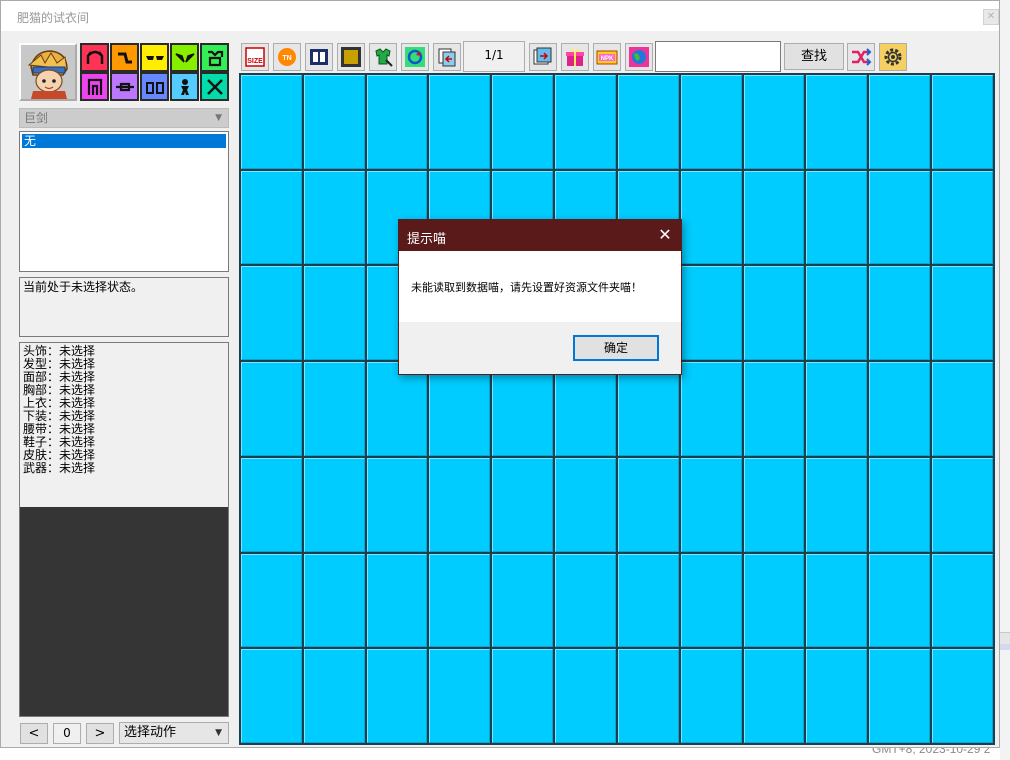 The image size is (1010, 760). What do you see at coordinates (991, 17) in the screenshot?
I see `window-close-button: ✕` at bounding box center [991, 17].